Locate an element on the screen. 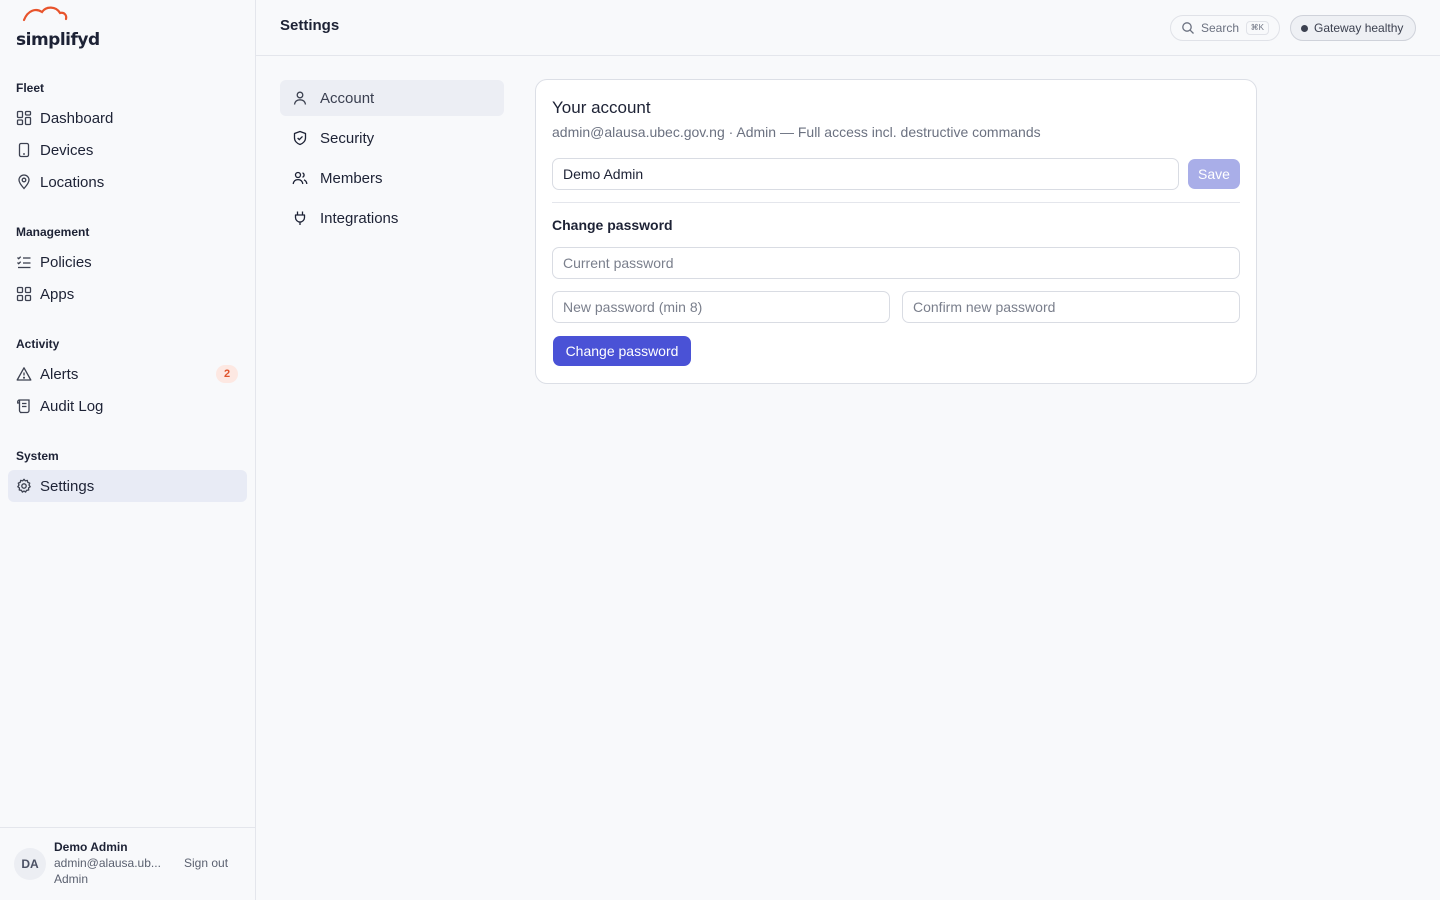 Image resolution: width=1440 pixels, height=900 pixels. brand-logo: simplifyd is located at coordinates (58, 28).